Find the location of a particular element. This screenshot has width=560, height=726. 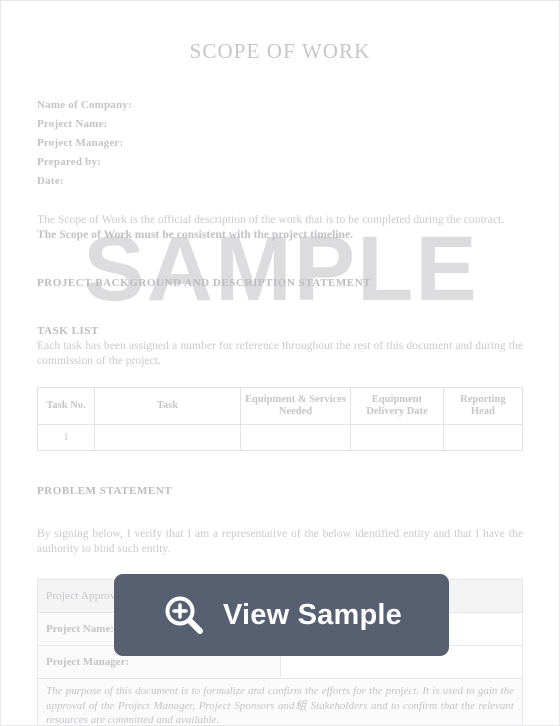

zoom-in-icon is located at coordinates (184, 615).